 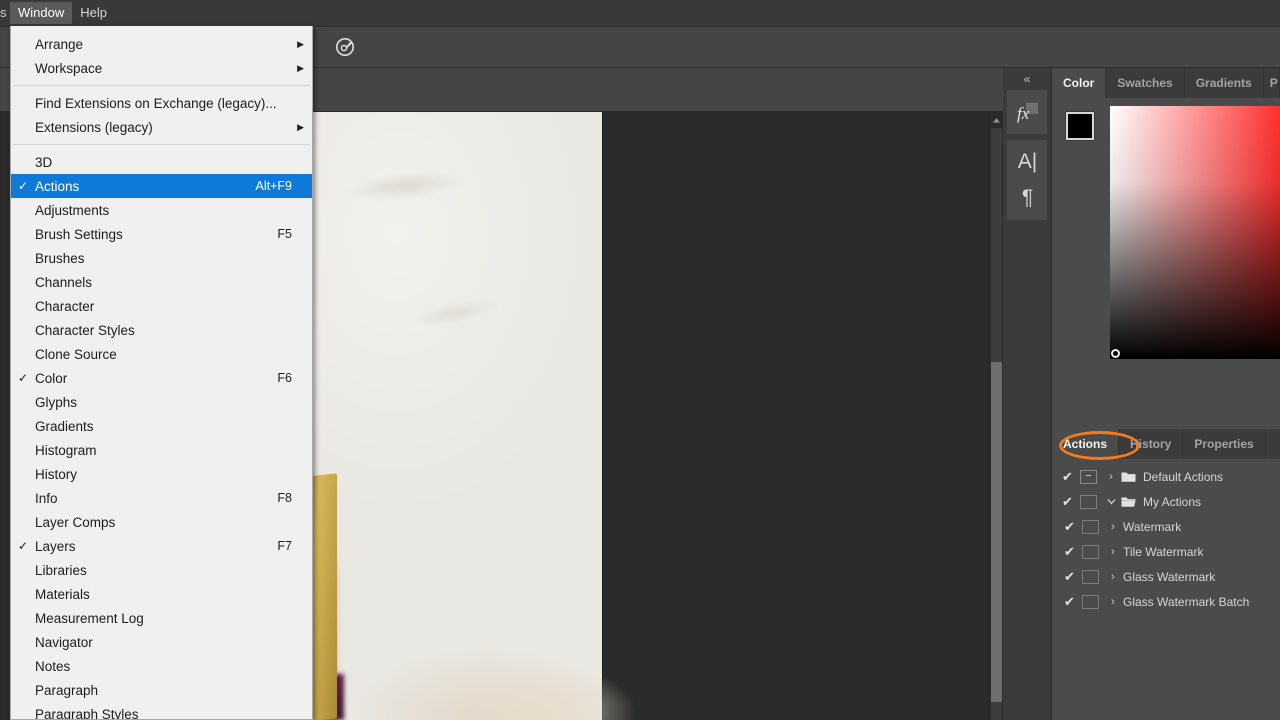 I want to click on chevron-down-icon, so click(x=1111, y=502).